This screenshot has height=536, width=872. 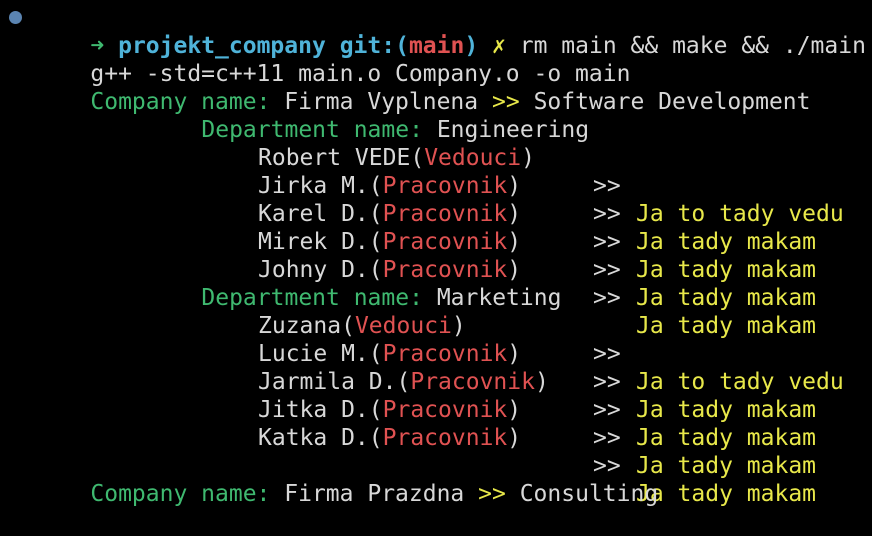 I want to click on employee-name: Katka D., so click(x=313, y=438).